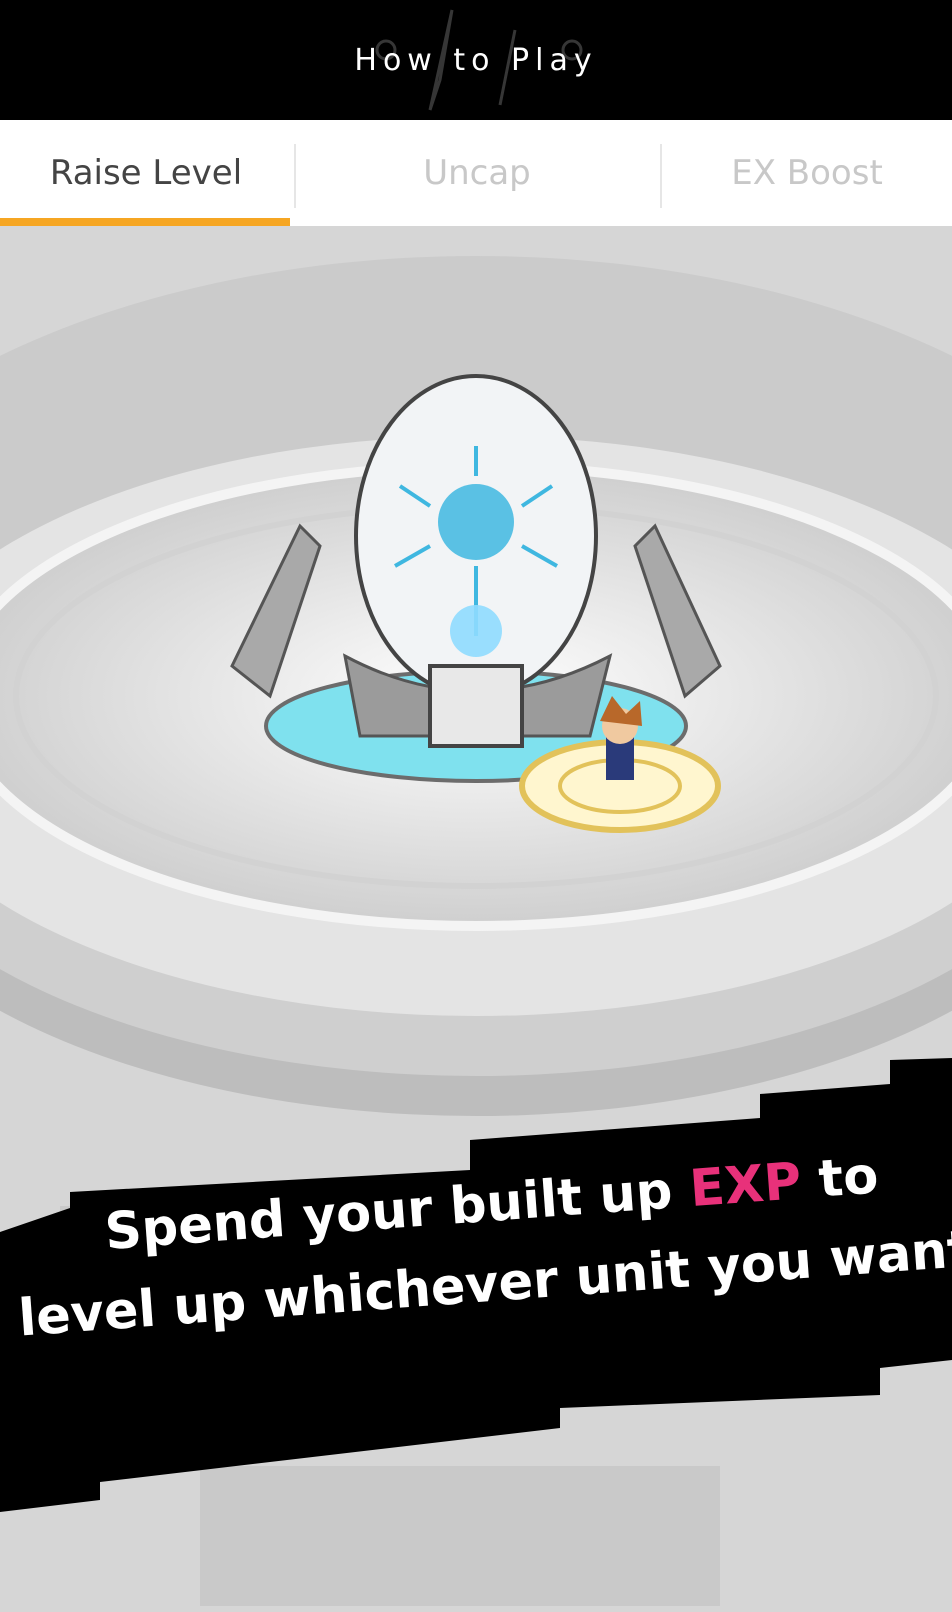 The width and height of the screenshot is (952, 1612). I want to click on tab-label: Raise Level, so click(146, 173).